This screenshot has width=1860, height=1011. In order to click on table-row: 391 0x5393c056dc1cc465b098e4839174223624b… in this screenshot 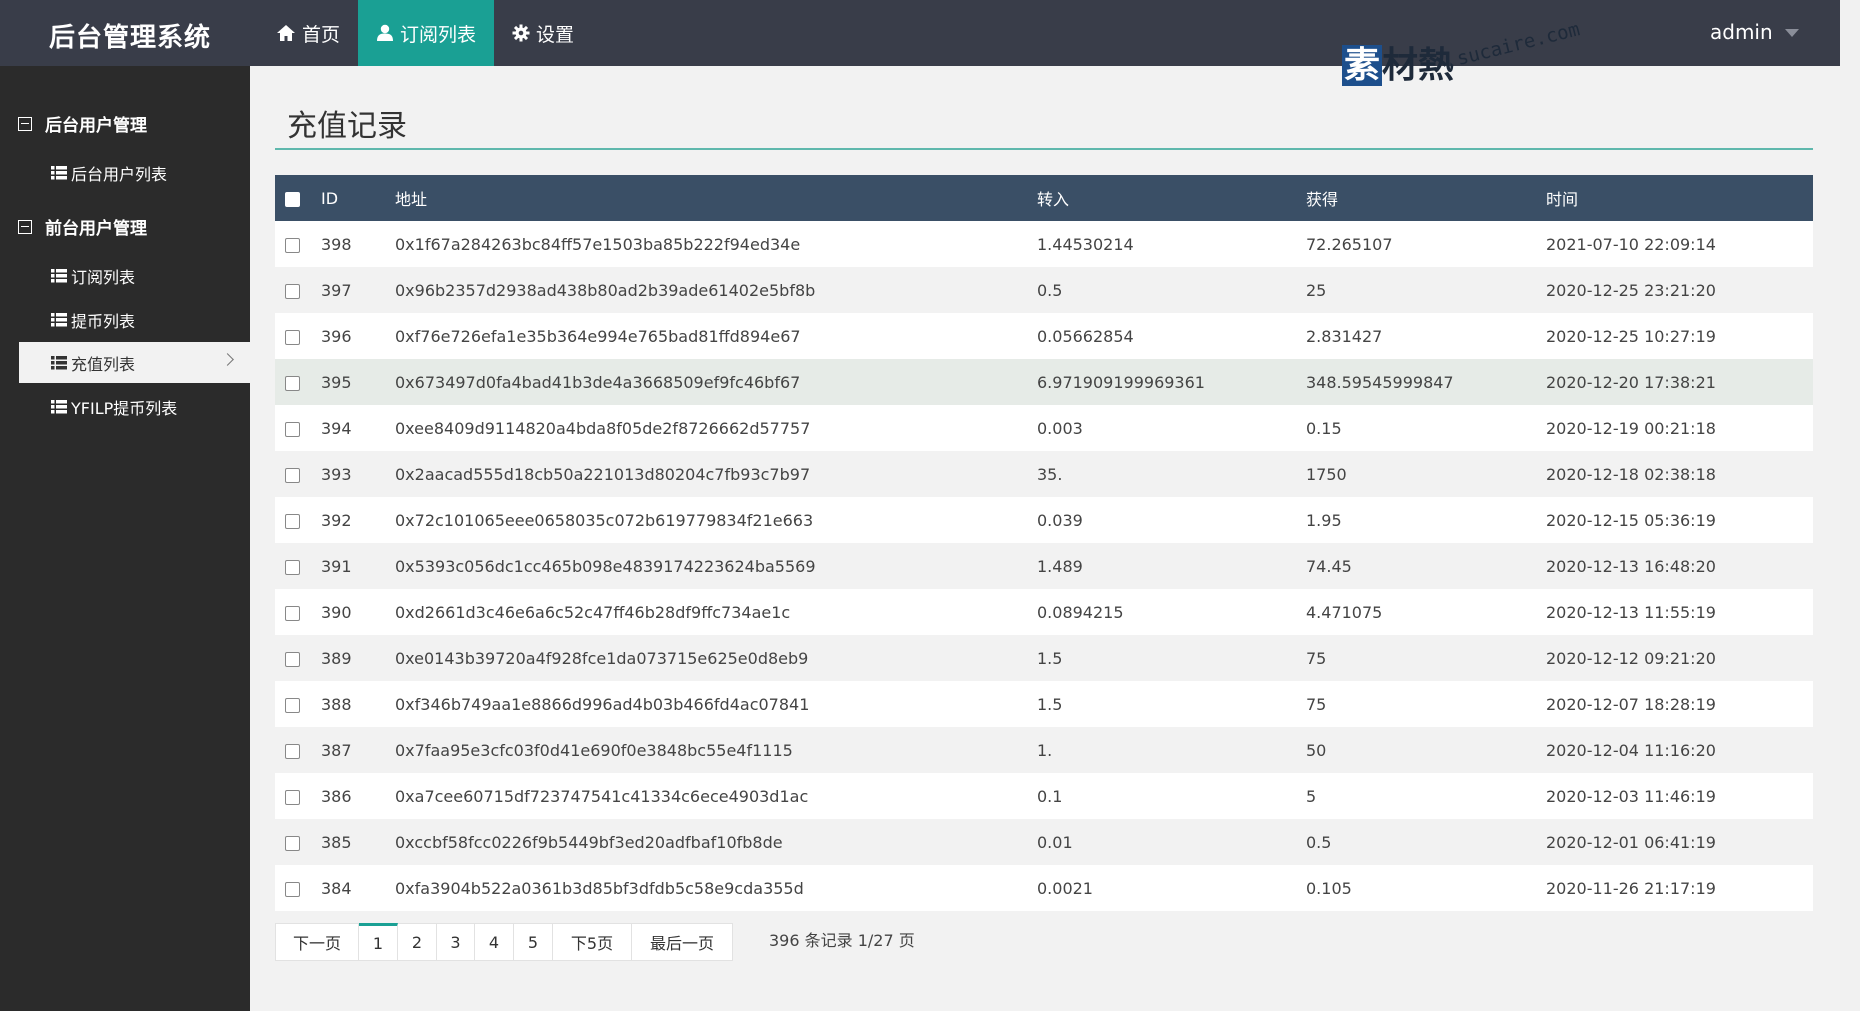, I will do `click(1044, 566)`.